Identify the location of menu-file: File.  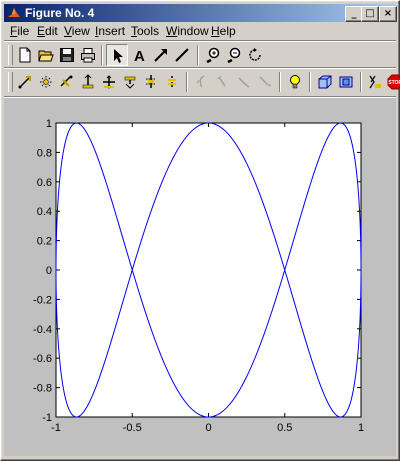
(19, 31).